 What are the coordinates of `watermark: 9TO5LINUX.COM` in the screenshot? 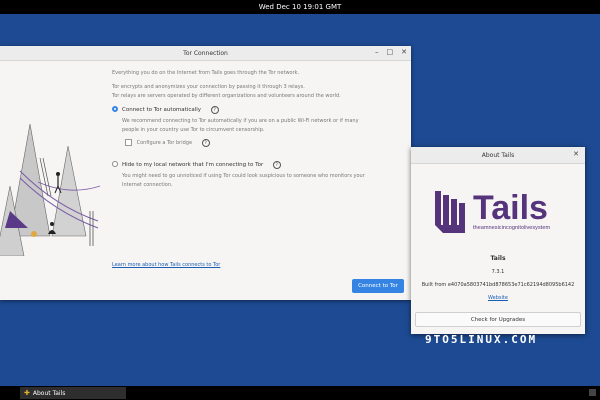 It's located at (481, 339).